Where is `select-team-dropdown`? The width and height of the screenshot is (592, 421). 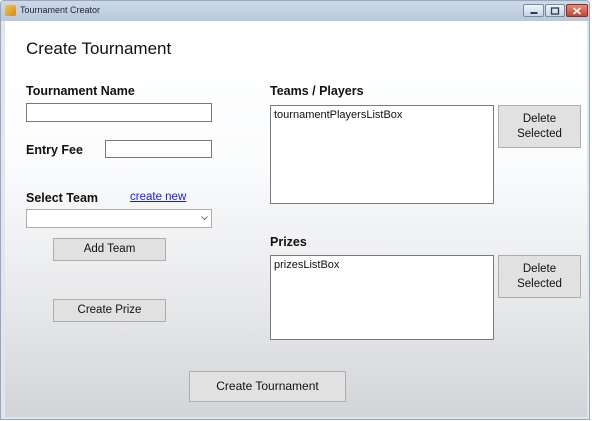
select-team-dropdown is located at coordinates (119, 218).